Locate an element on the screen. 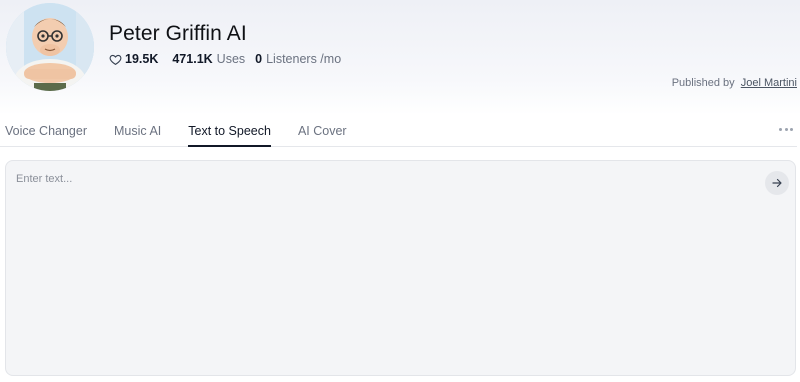  more-horizontal-icon is located at coordinates (786, 129).